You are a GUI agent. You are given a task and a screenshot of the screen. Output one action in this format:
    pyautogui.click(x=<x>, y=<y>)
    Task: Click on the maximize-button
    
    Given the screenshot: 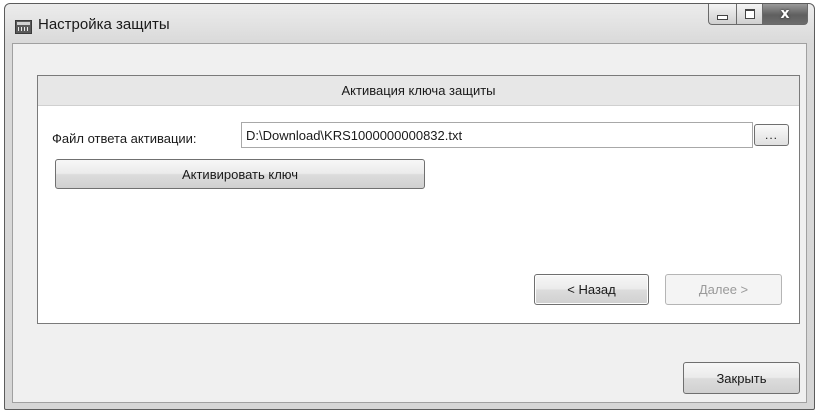 What is the action you would take?
    pyautogui.click(x=749, y=14)
    